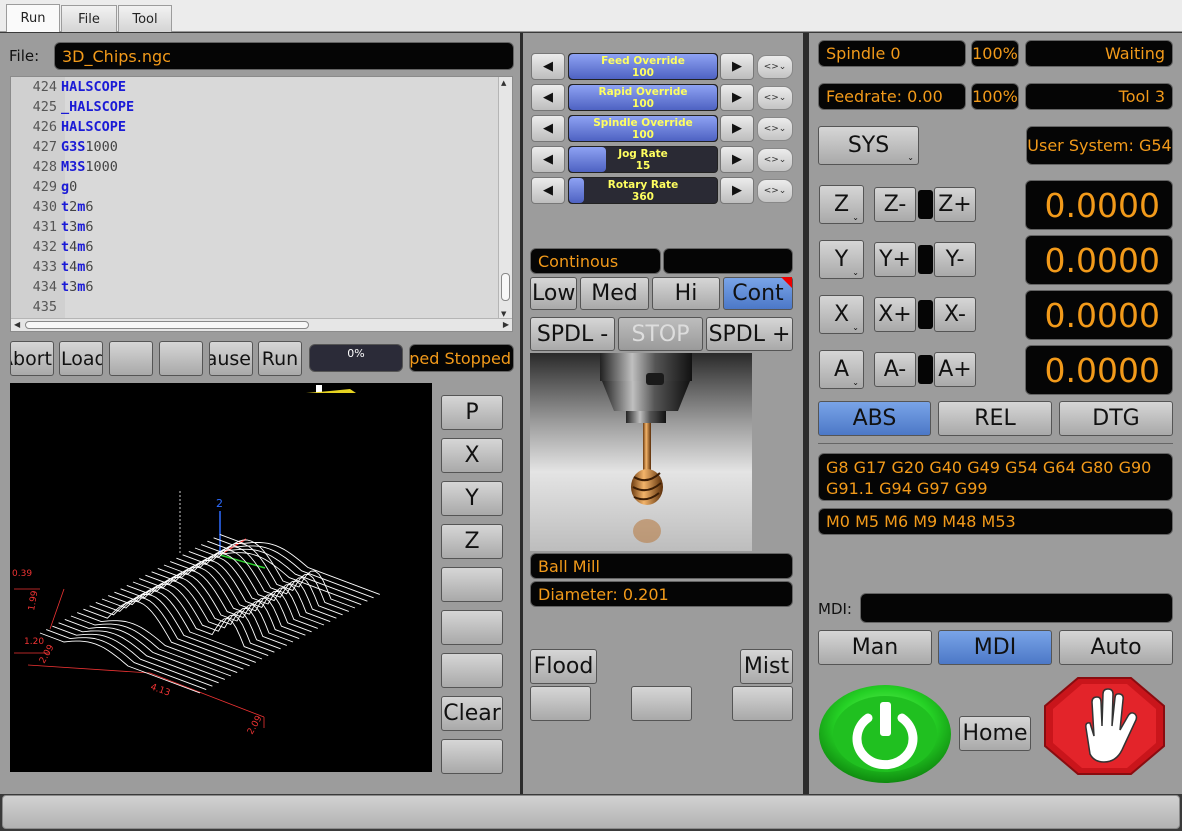 This screenshot has height=831, width=1182. I want to click on flood-indicator-button, so click(560, 703).